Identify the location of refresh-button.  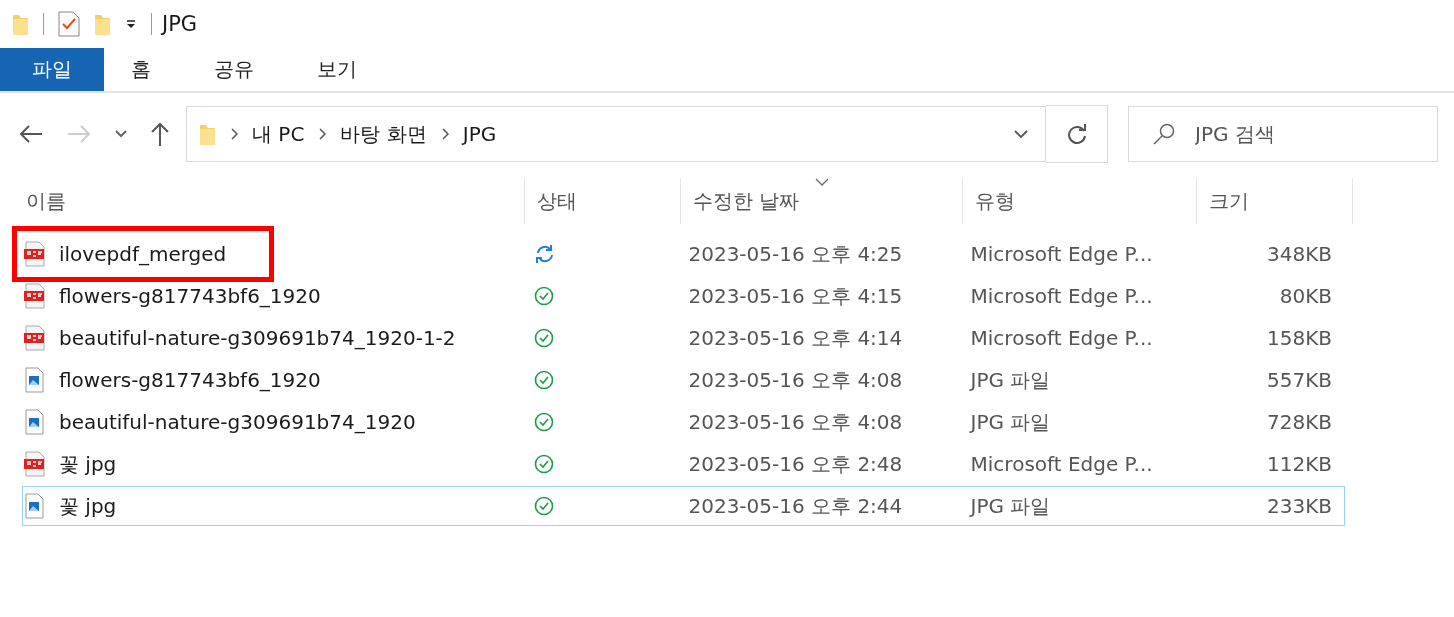
(1077, 134).